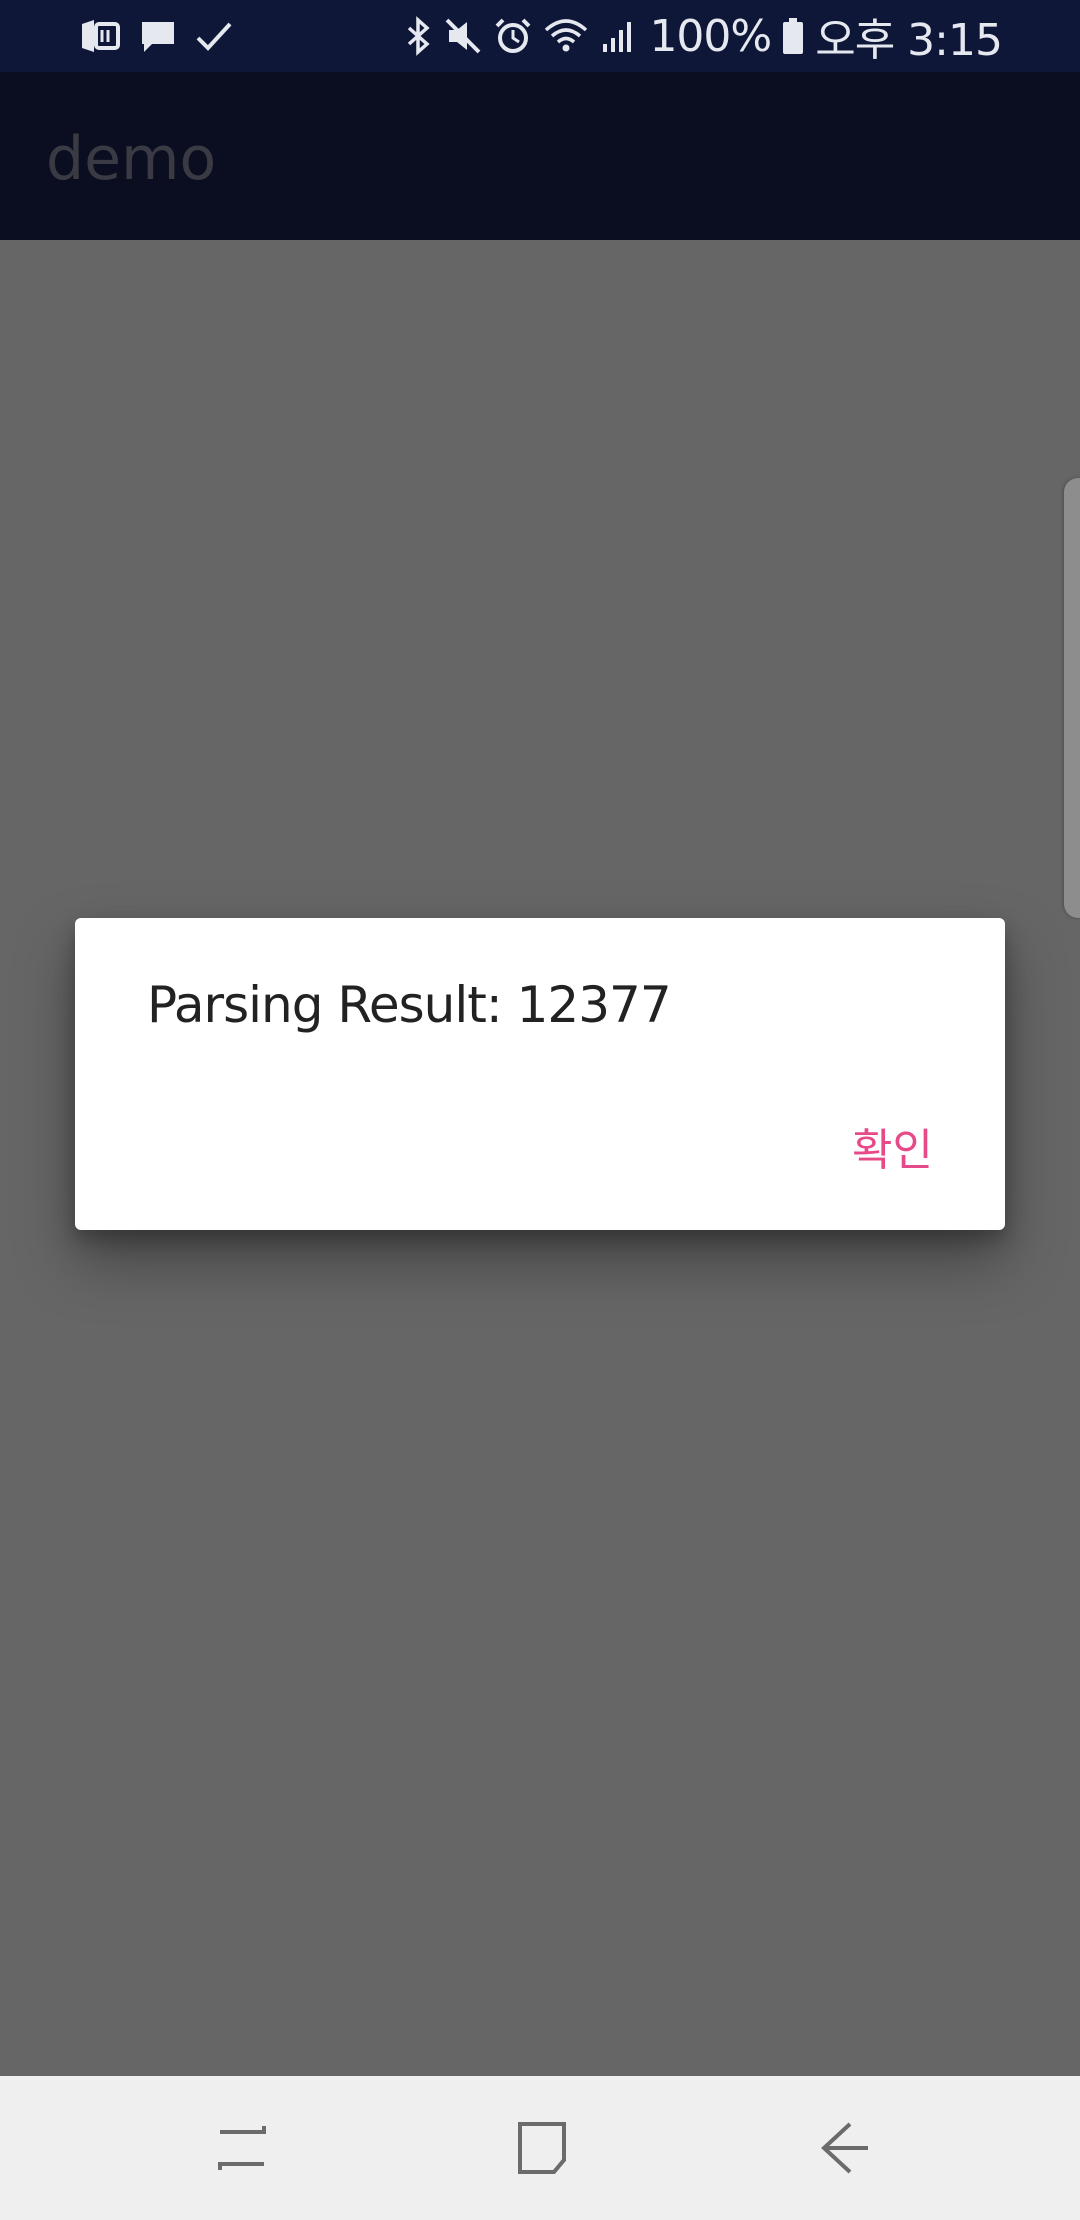 This screenshot has height=2220, width=1080. I want to click on message-icon, so click(158, 36).